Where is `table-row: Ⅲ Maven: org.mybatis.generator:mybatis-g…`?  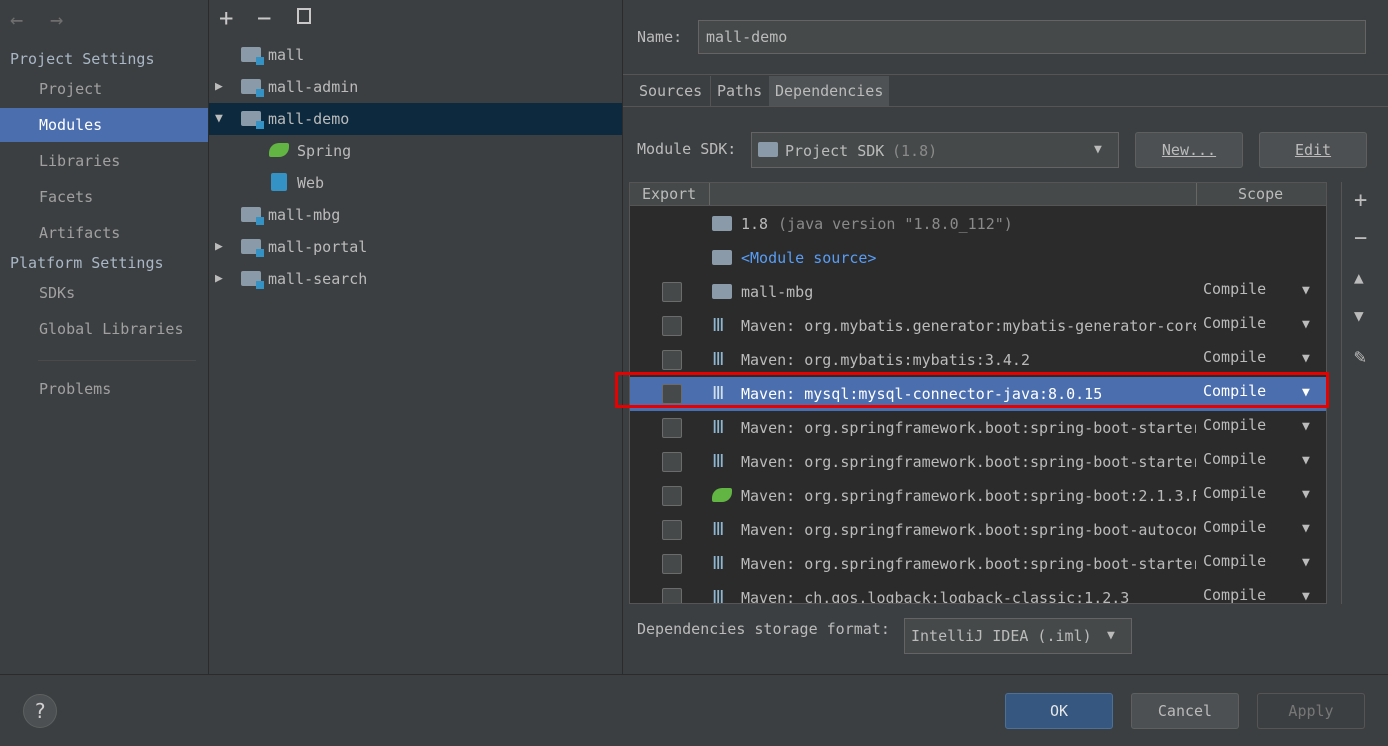 table-row: Ⅲ Maven: org.mybatis.generator:mybatis-g… is located at coordinates (978, 326).